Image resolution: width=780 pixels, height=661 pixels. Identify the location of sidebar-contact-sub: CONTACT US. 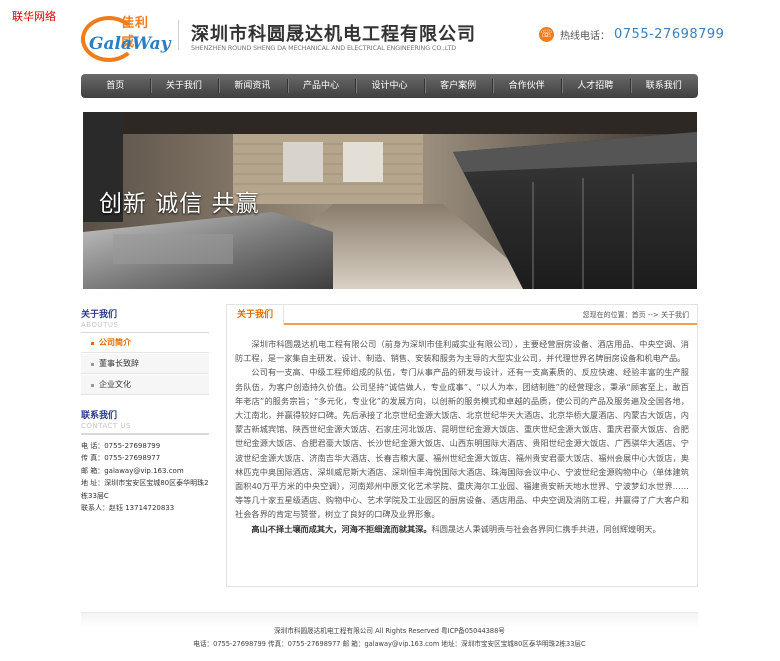
(106, 426).